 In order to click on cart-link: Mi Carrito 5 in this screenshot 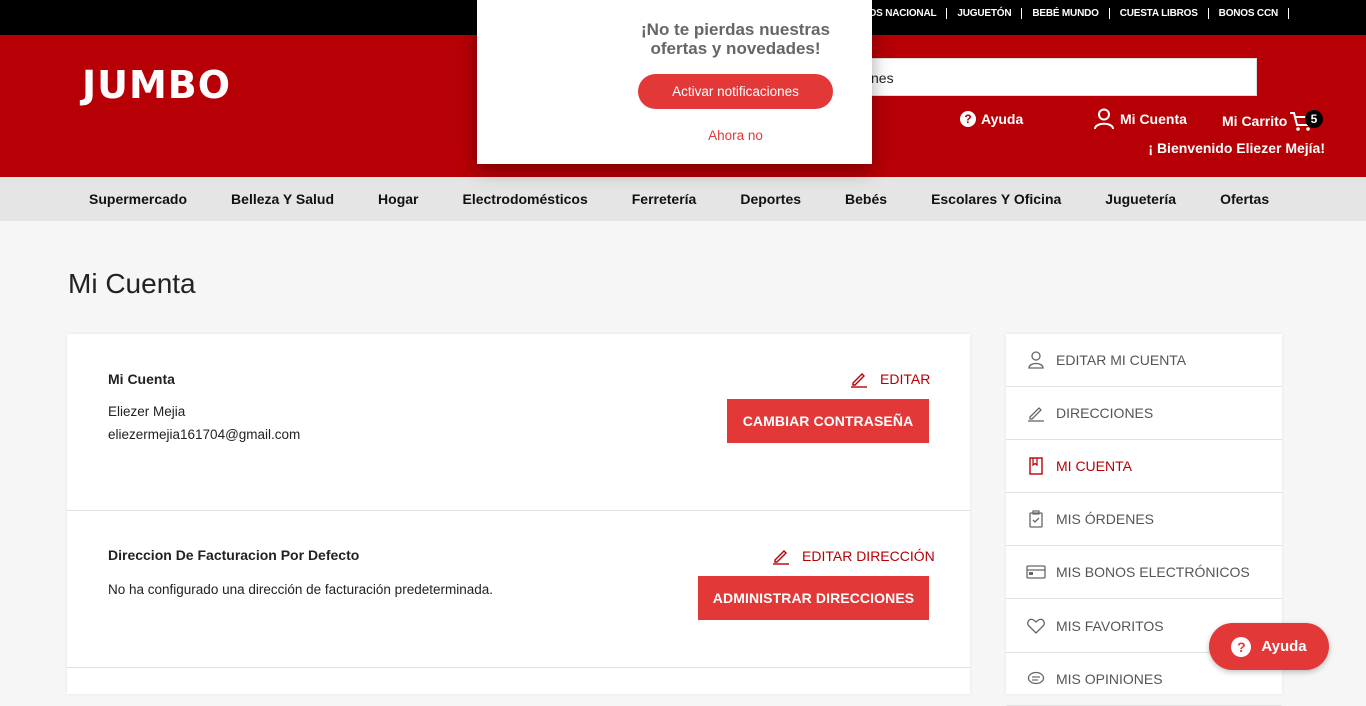, I will do `click(1272, 121)`.